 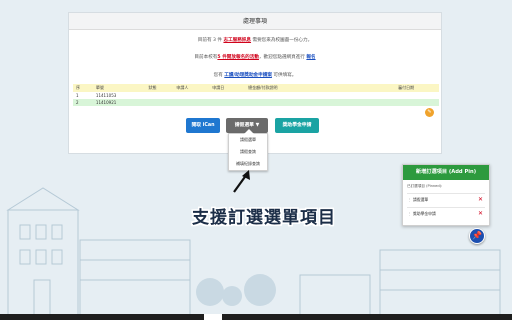 I want to click on dropdown-caret, so click(x=249, y=131).